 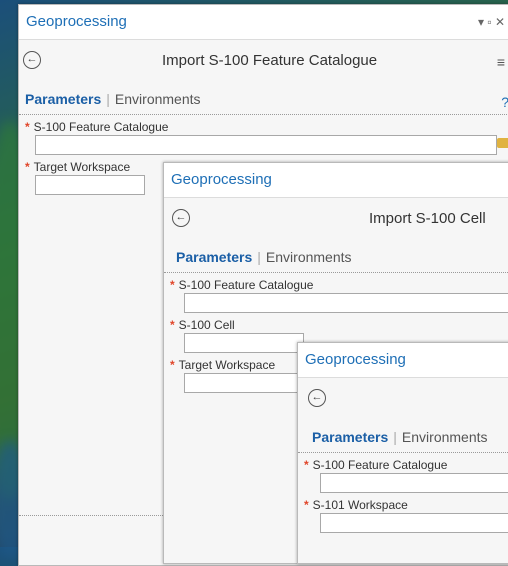 What do you see at coordinates (244, 343) in the screenshot?
I see `s100-cell-input` at bounding box center [244, 343].